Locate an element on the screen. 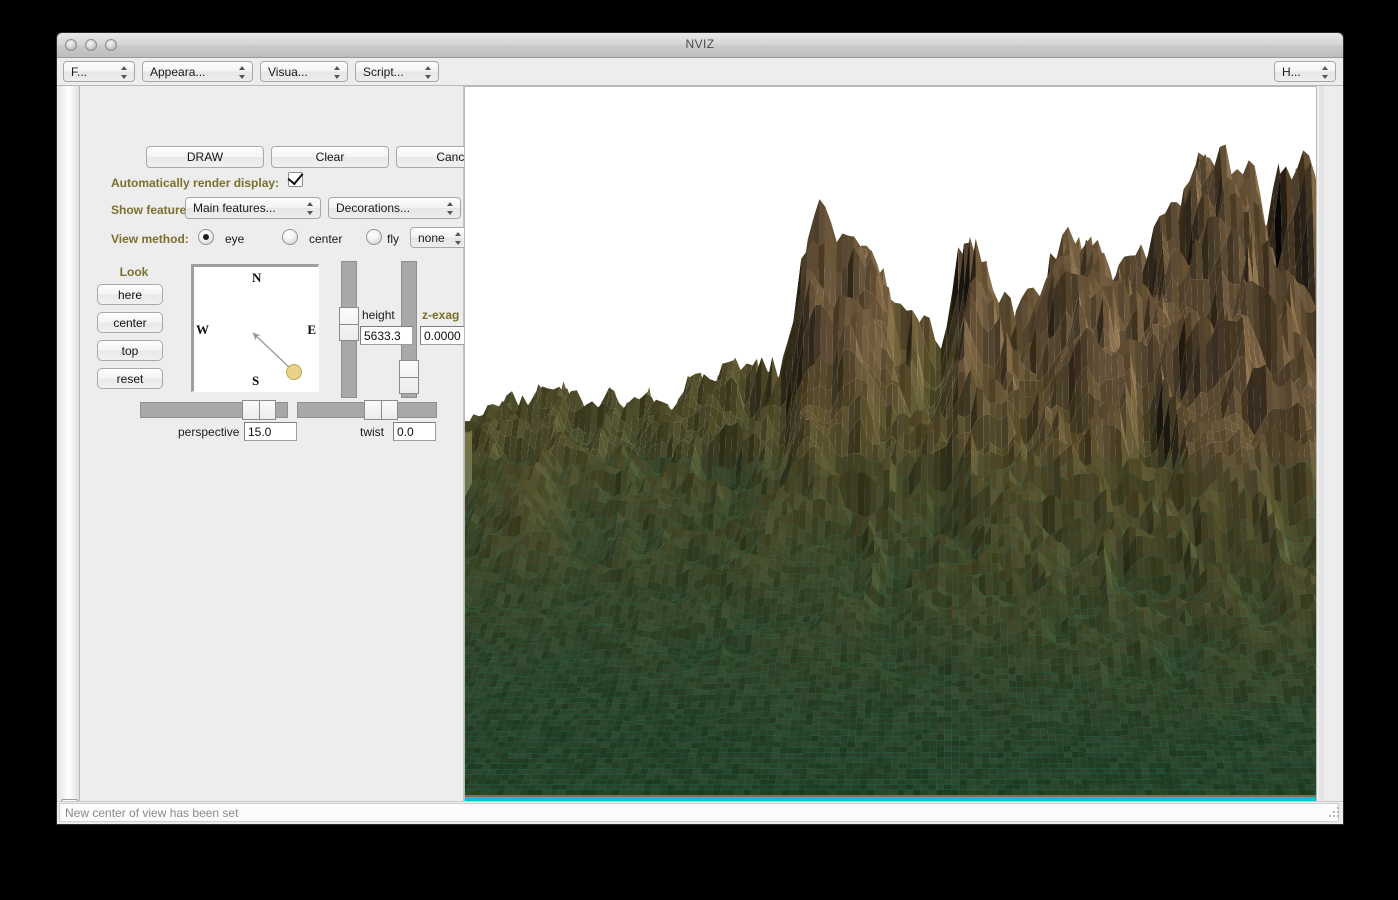 The height and width of the screenshot is (900, 1398). clear-button: Clear is located at coordinates (330, 157).